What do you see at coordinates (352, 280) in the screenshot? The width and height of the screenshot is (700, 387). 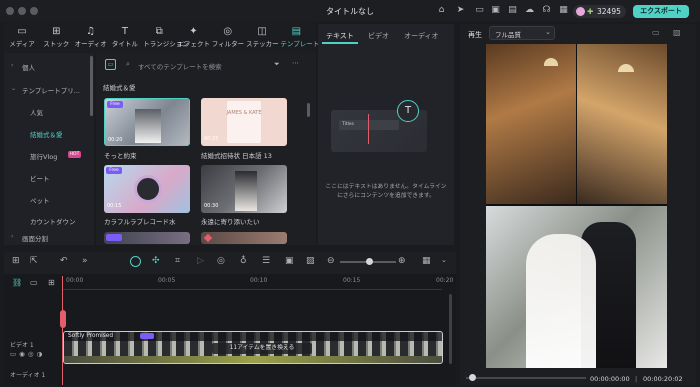 I see `ruler-mark: 00:15` at bounding box center [352, 280].